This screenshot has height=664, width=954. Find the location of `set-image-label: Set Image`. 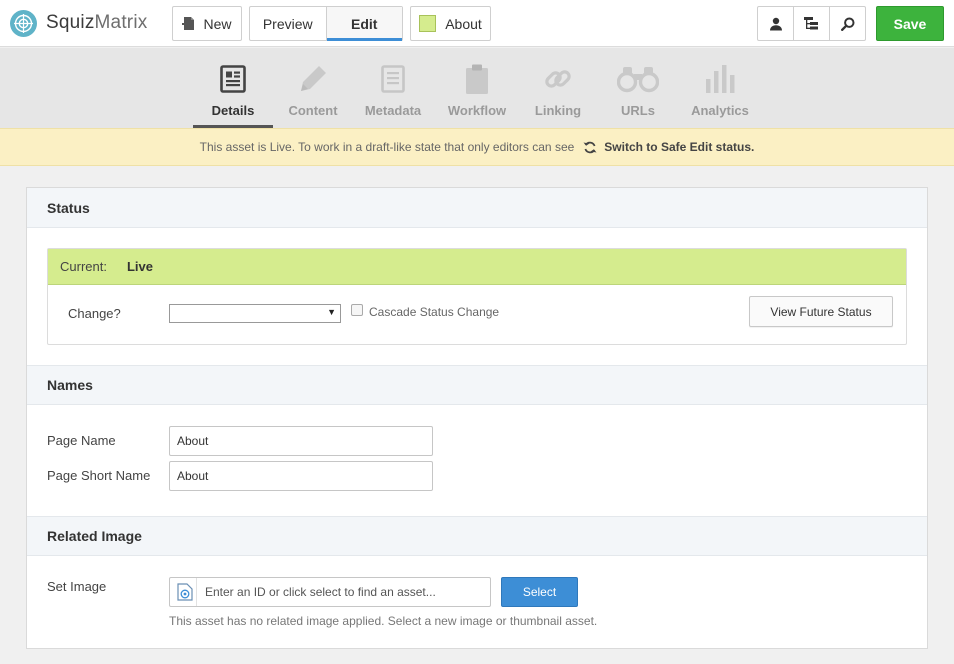

set-image-label: Set Image is located at coordinates (77, 586).